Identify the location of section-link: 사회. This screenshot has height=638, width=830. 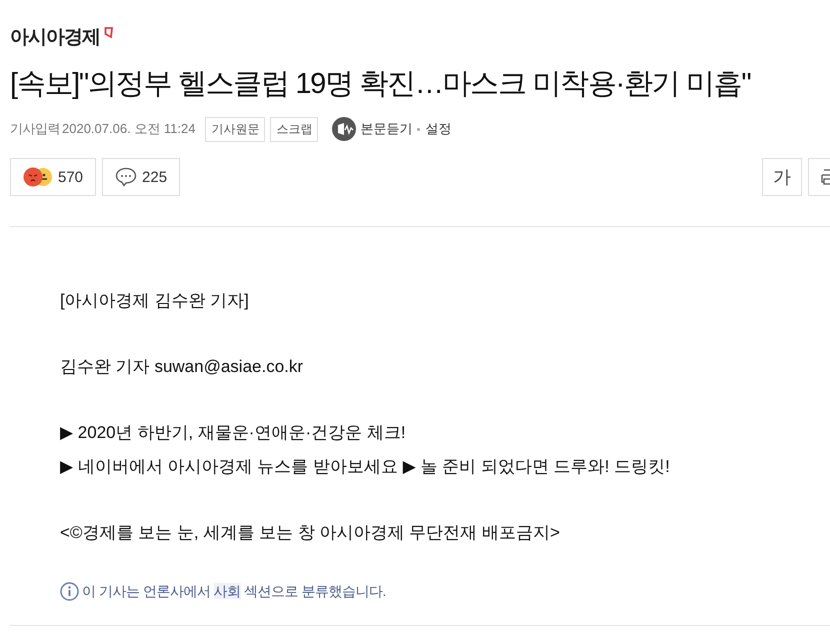
(227, 590).